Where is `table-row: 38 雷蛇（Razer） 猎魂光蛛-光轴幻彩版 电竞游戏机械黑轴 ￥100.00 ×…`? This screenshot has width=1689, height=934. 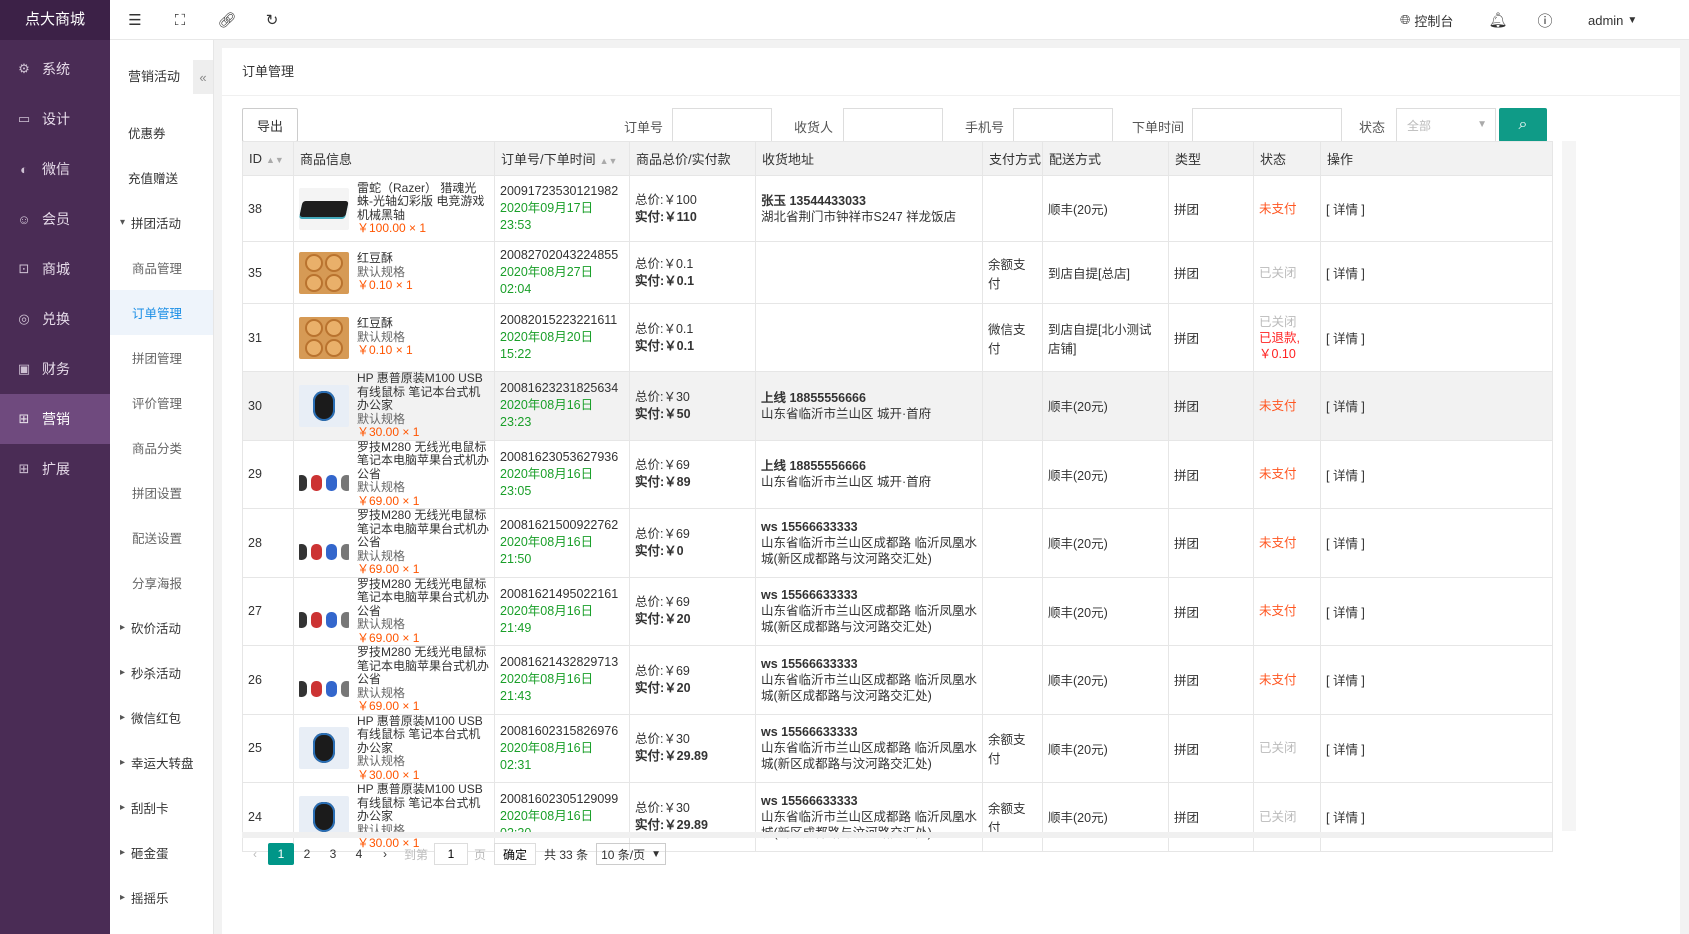 table-row: 38 雷蛇（Razer） 猎魂光蛛-光轴幻彩版 电竞游戏机械黑轴 ￥100.00 ×… is located at coordinates (897, 208).